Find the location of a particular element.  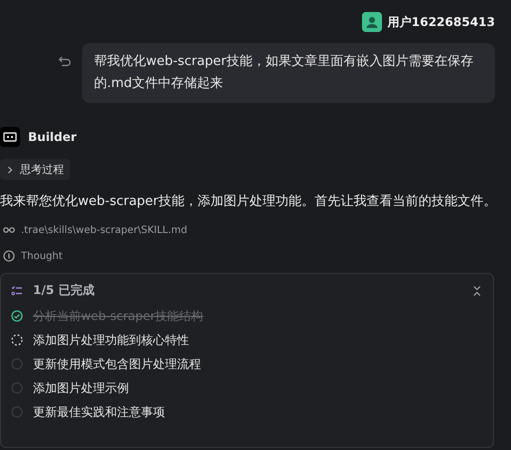

thinking-toggle: 思考过程 is located at coordinates (35, 169).